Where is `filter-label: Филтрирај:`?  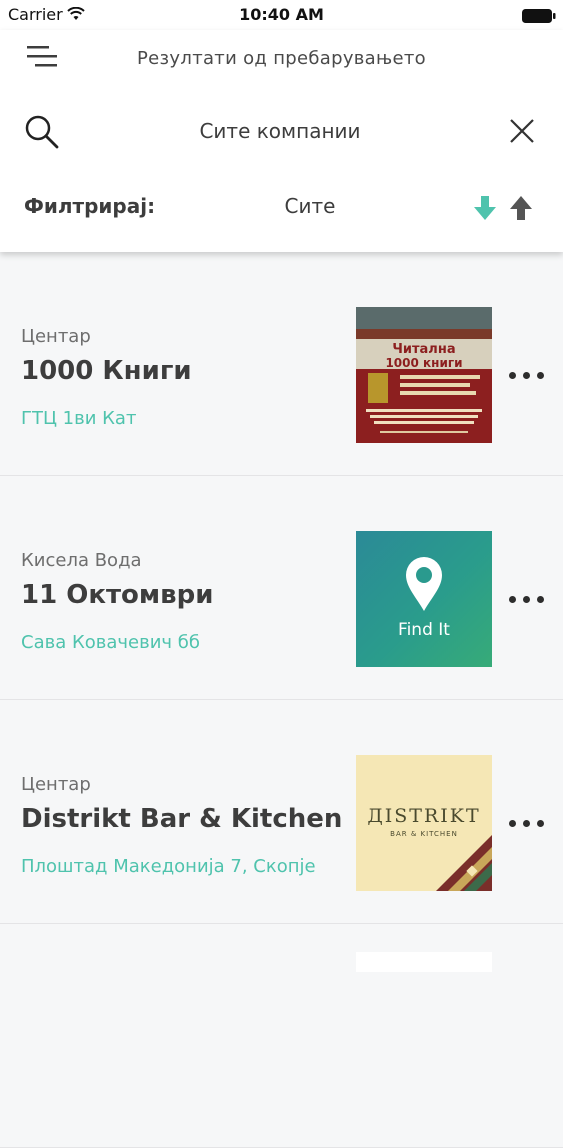 filter-label: Филтрирај: is located at coordinates (90, 206).